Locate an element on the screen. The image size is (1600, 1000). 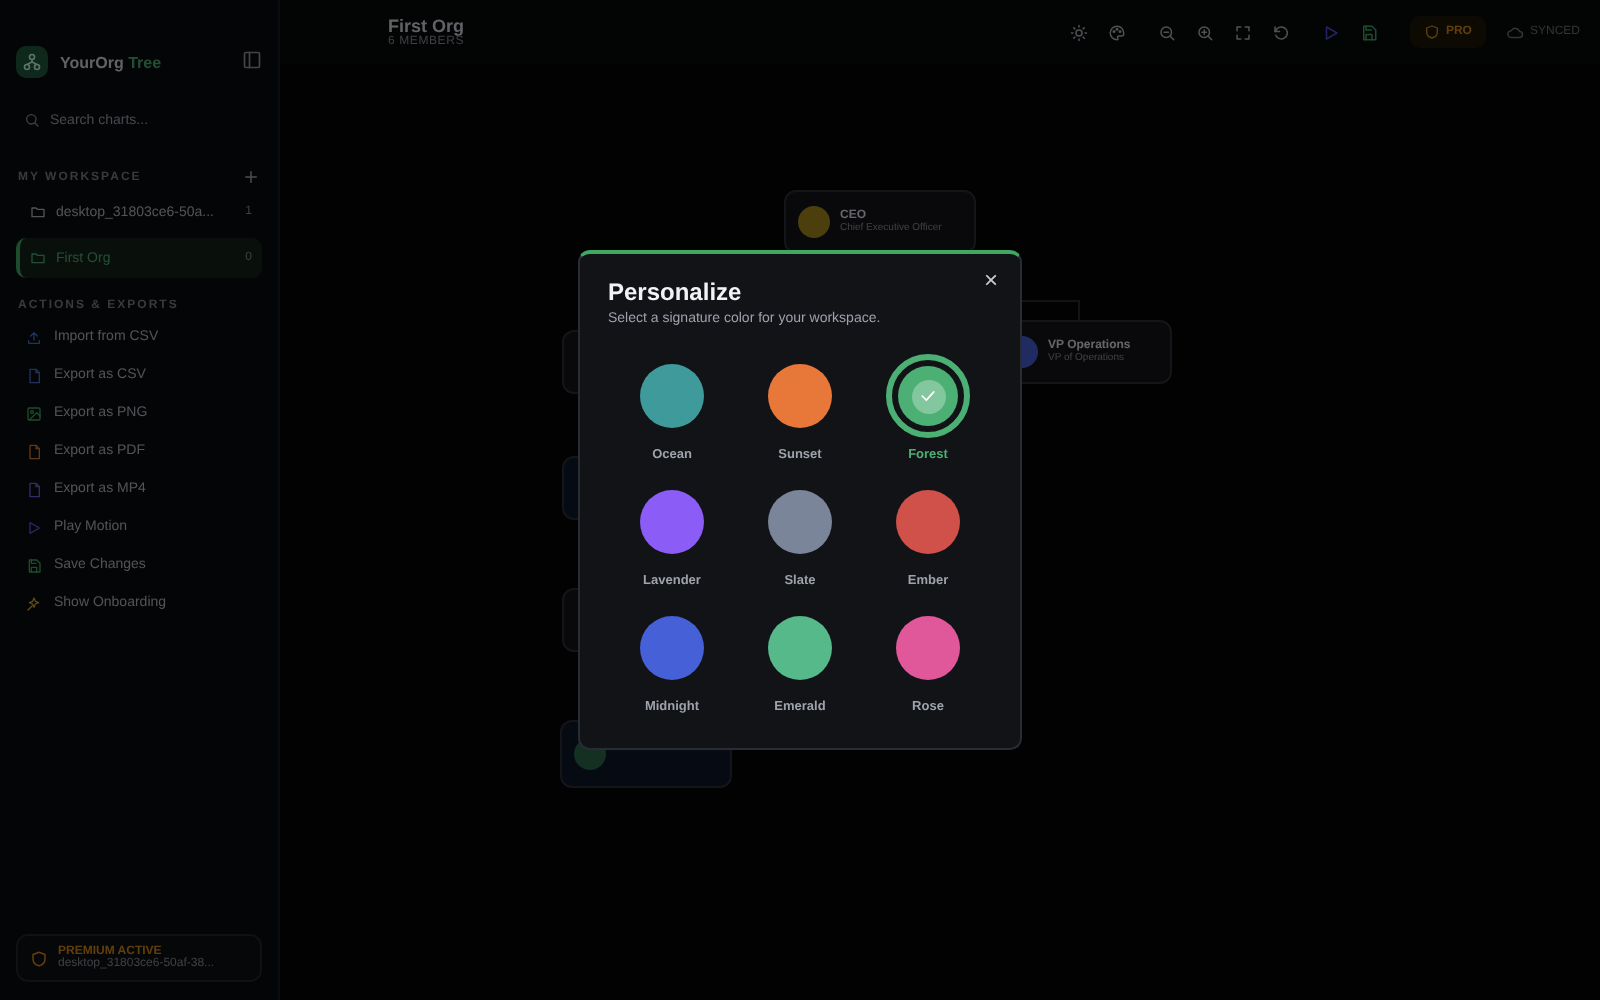
search-icon is located at coordinates (32, 120).